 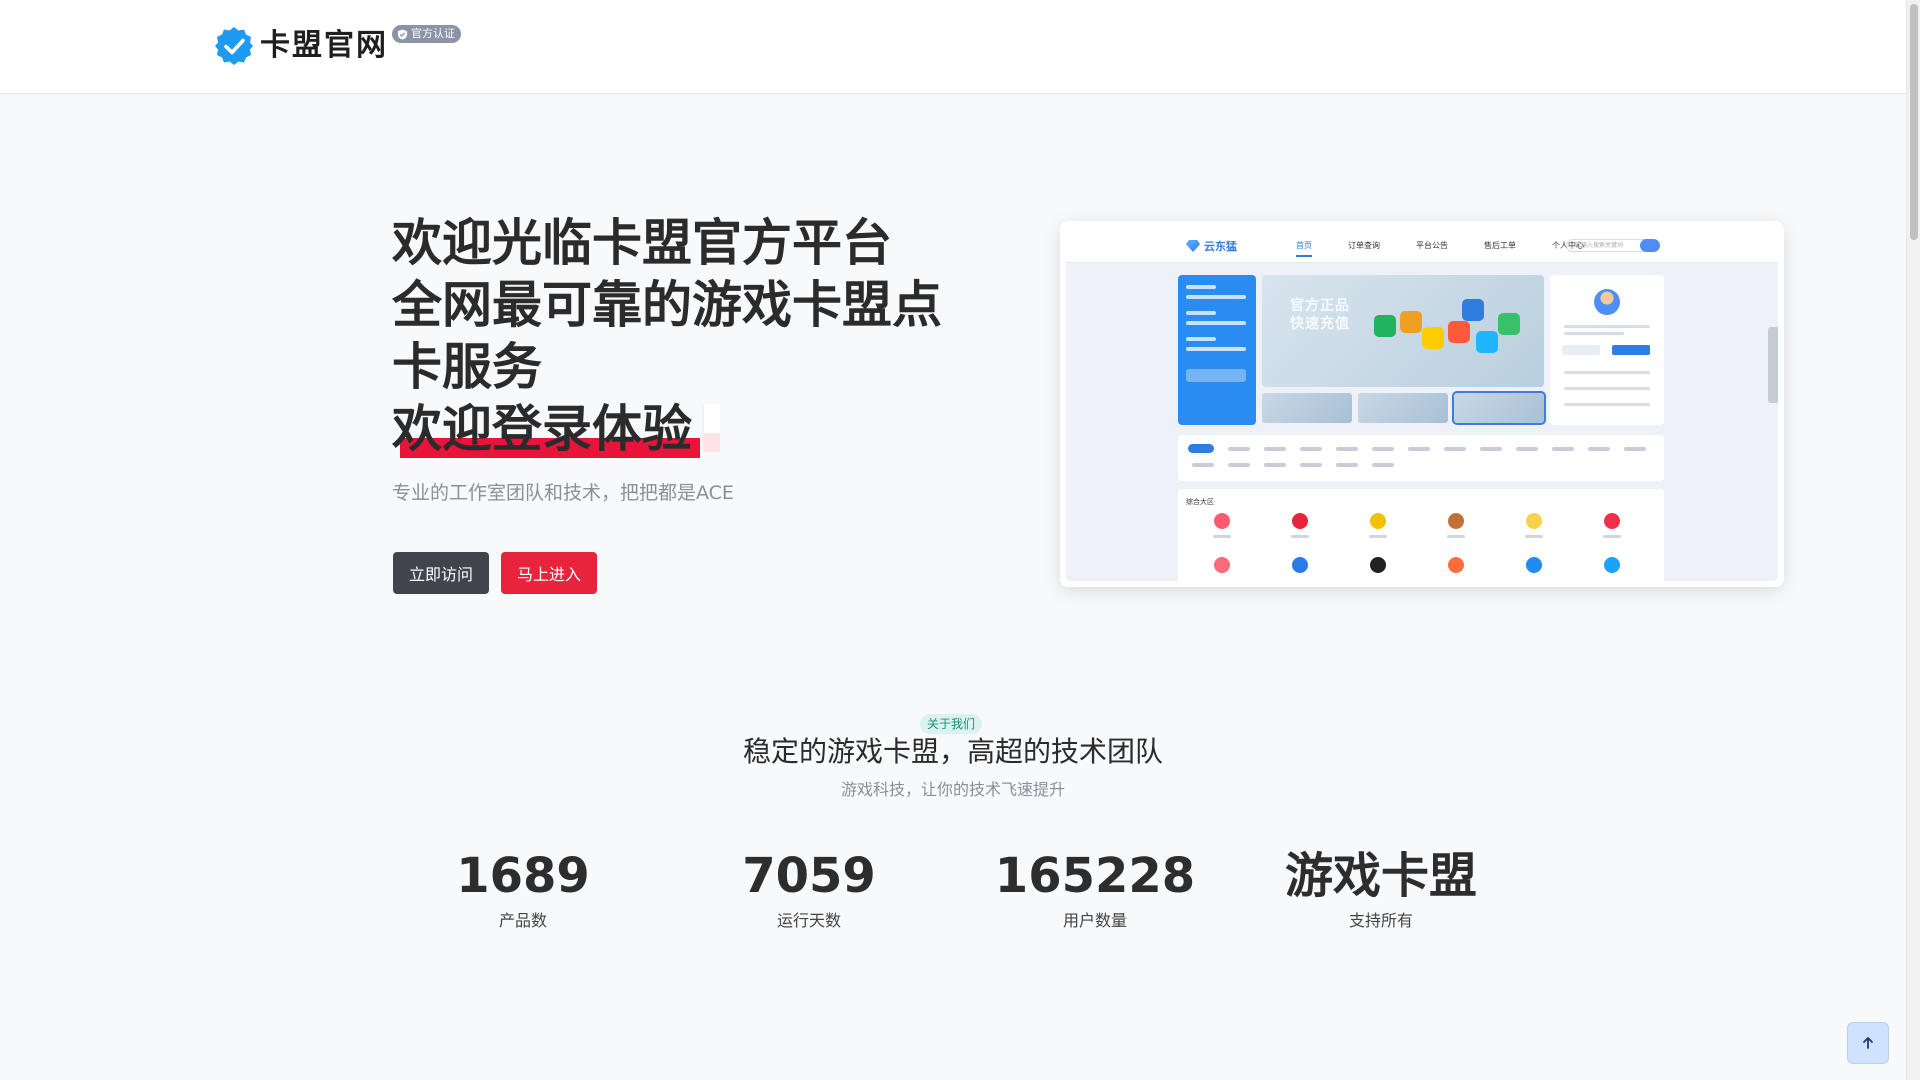 I want to click on hero-title-line-1: 欢迎光临卡盟官方平台, so click(x=642, y=243).